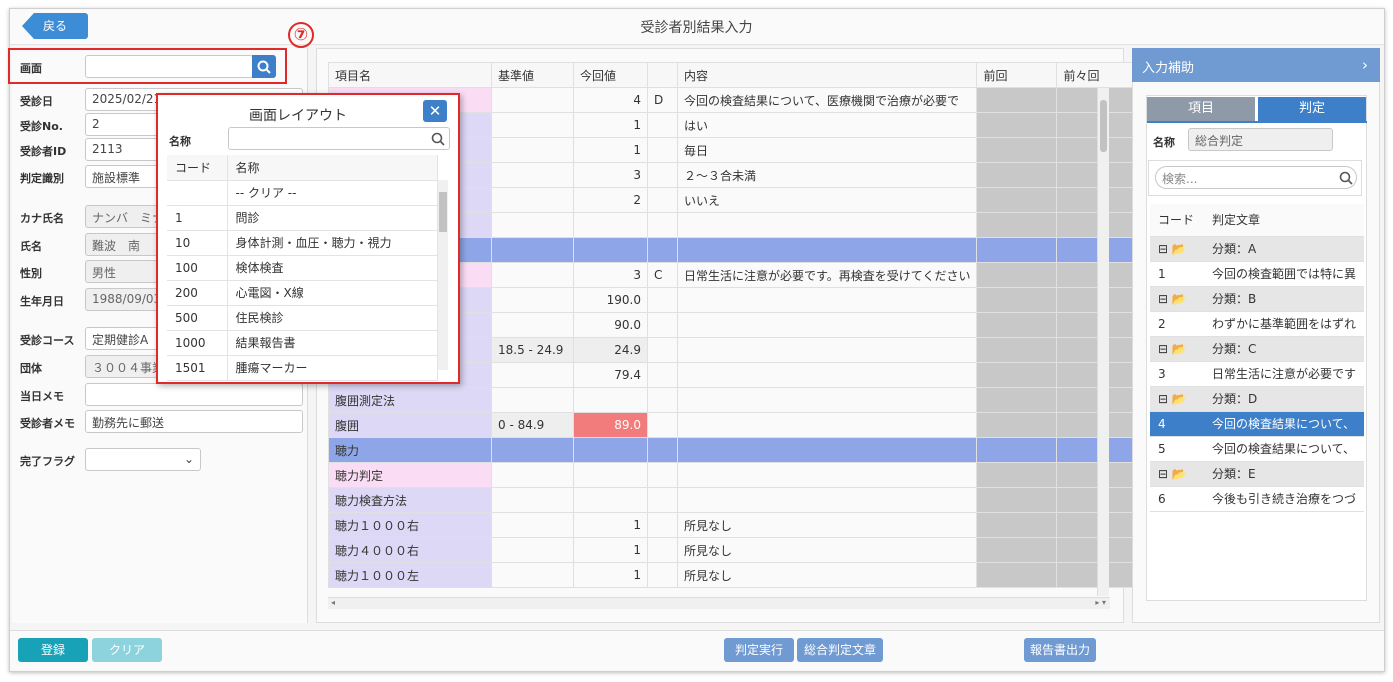 This screenshot has height=682, width=1393. What do you see at coordinates (302, 343) in the screenshot?
I see `list-item: 1000 結果報告書` at bounding box center [302, 343].